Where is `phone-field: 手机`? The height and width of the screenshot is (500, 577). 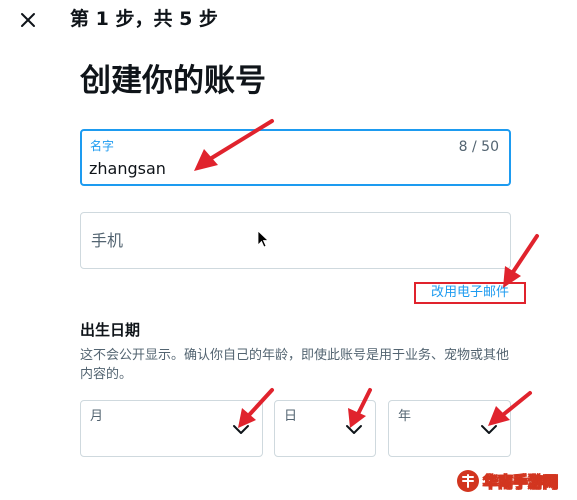 phone-field: 手机 is located at coordinates (295, 240).